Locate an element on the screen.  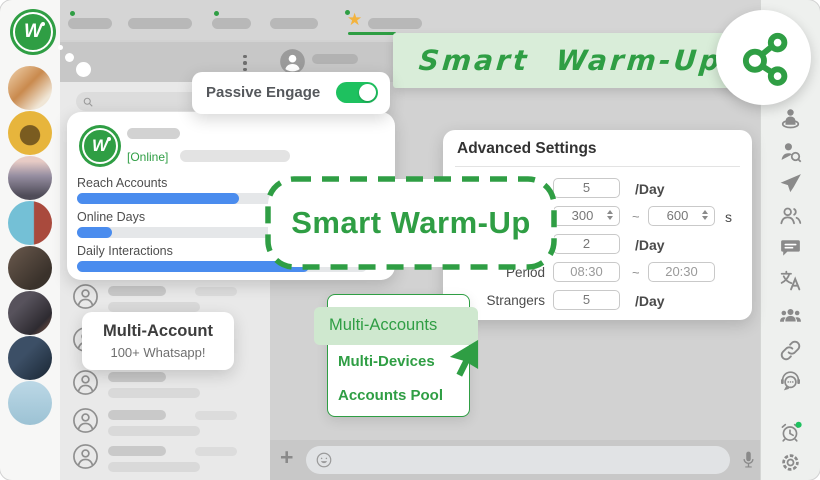
contacts-icon is located at coordinates (790, 215).